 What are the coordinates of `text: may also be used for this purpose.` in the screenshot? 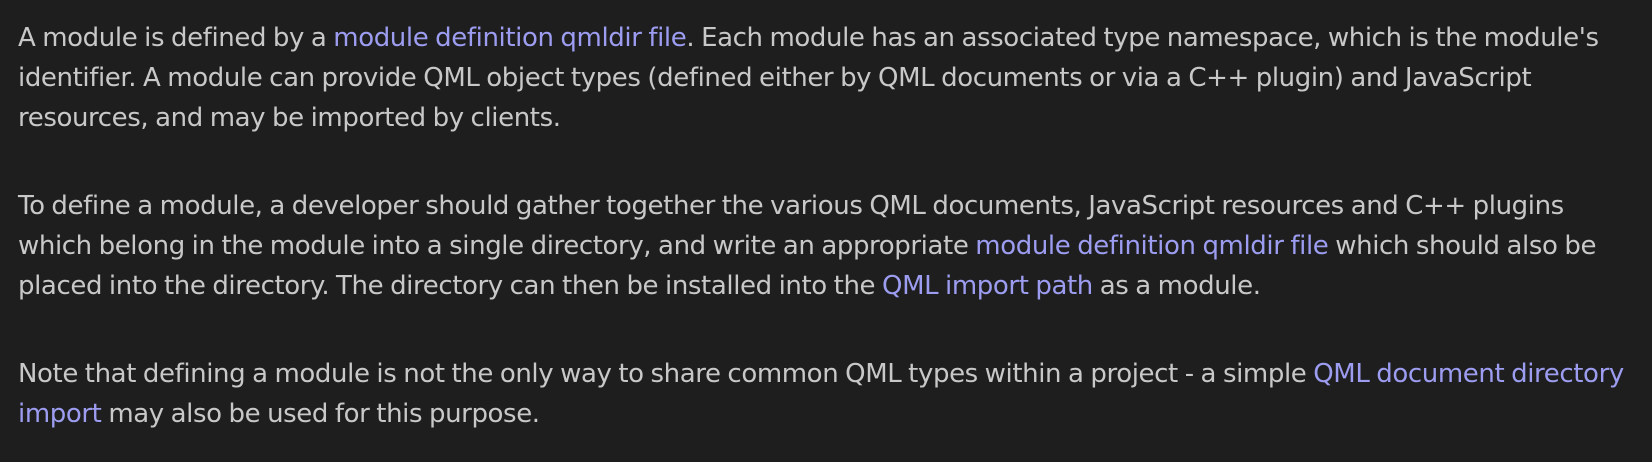 It's located at (320, 414).